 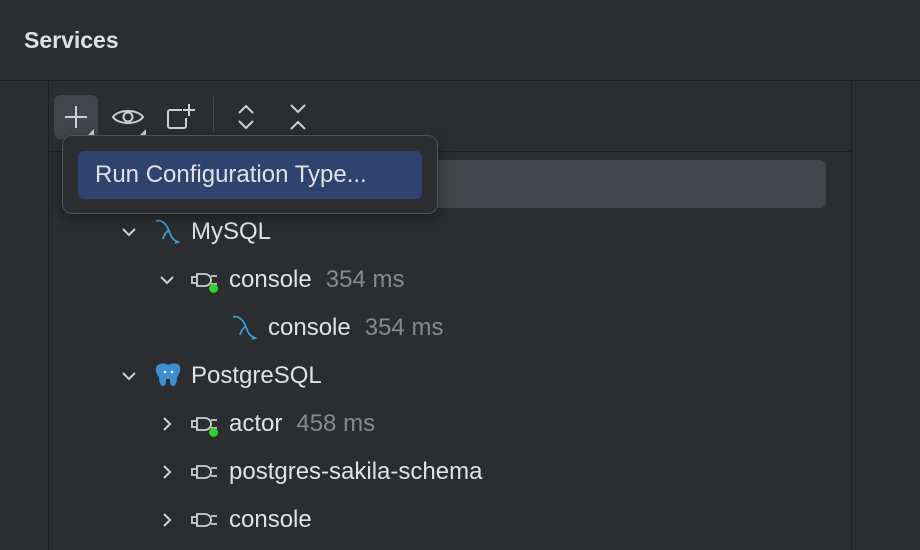 I want to click on add-icon, so click(x=76, y=117).